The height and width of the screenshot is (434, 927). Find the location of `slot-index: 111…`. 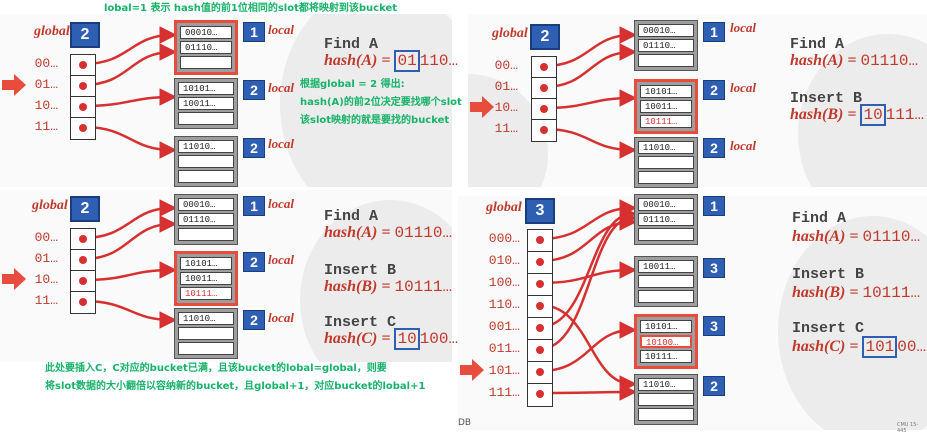

slot-index: 111… is located at coordinates (504, 392).